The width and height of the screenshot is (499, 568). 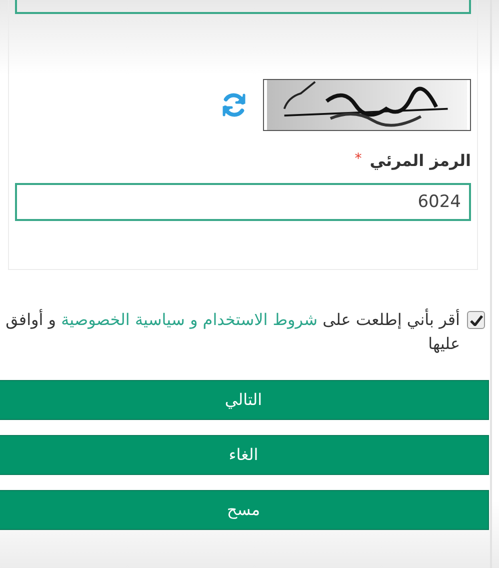 I want to click on checkmark-icon, so click(x=476, y=320).